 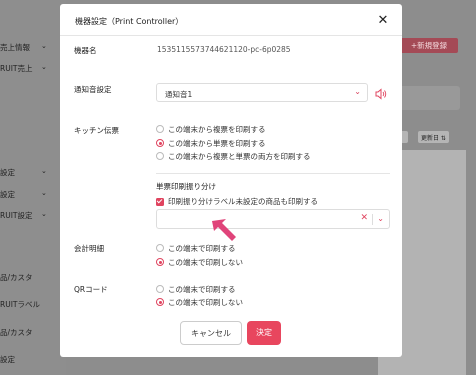 I want to click on sidebar-item-ruit-settings: RUIT設定, so click(x=16, y=215).